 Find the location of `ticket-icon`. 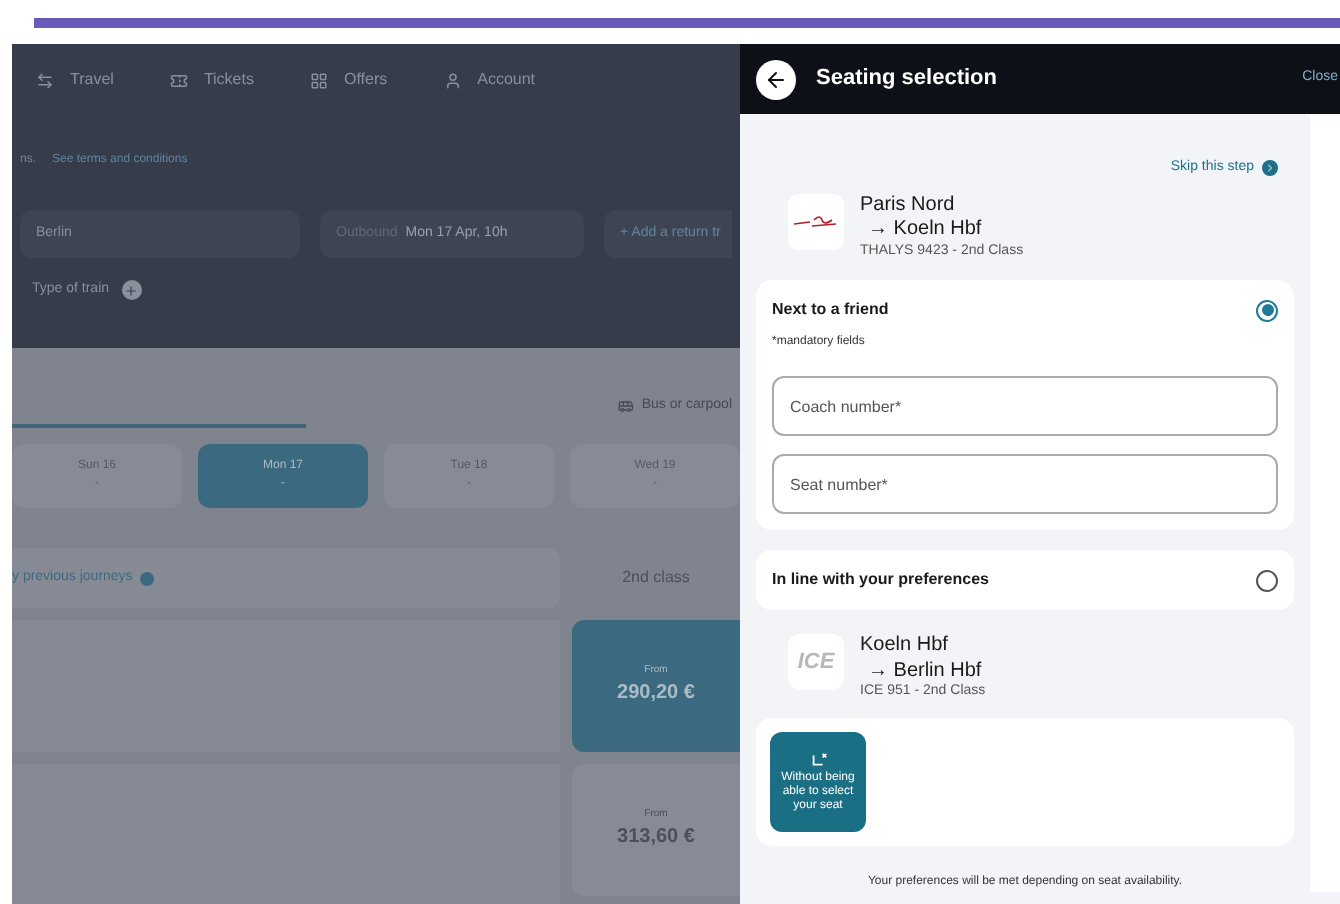

ticket-icon is located at coordinates (178, 80).